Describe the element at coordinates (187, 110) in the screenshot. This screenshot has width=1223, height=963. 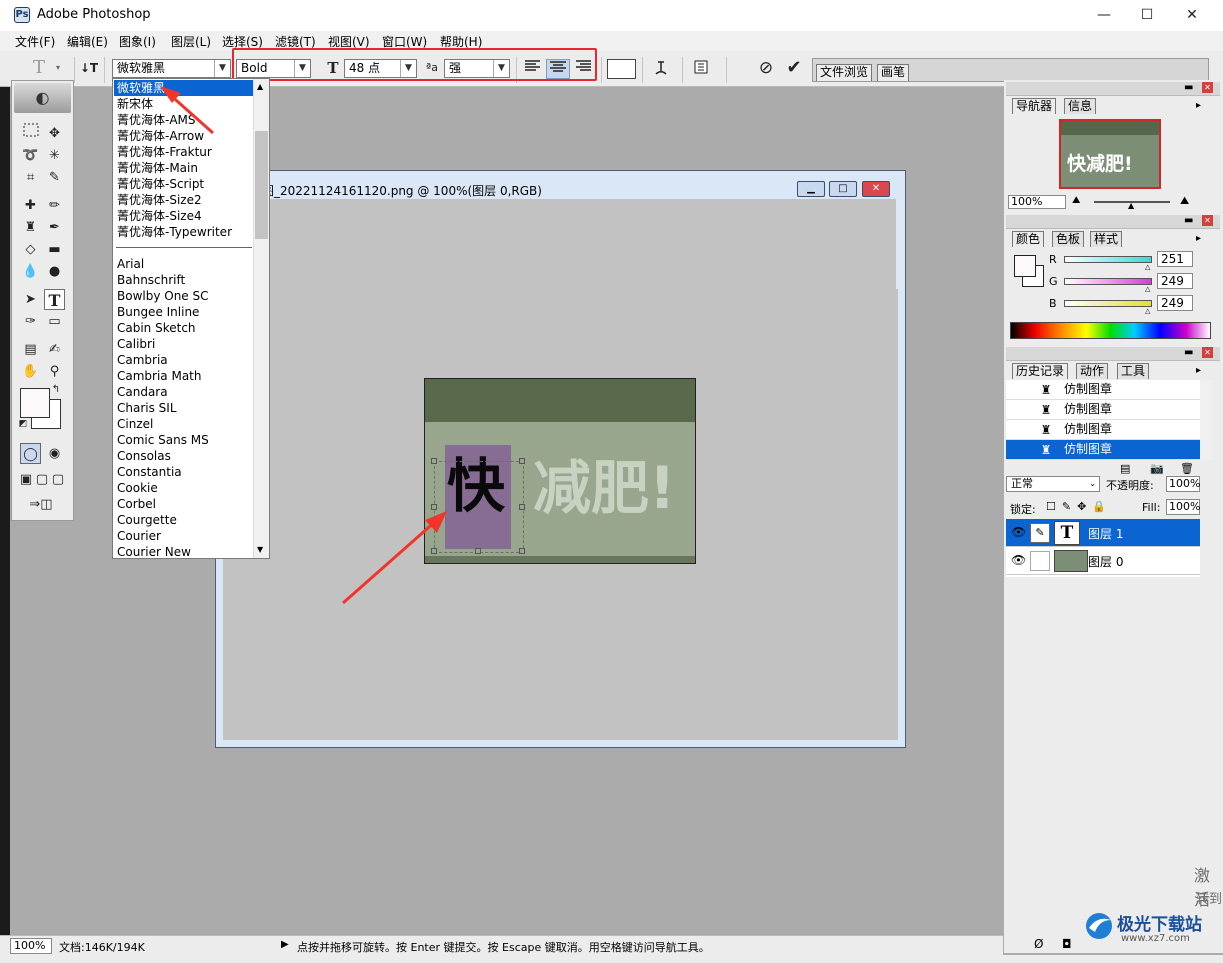
I see `arrow-to-font-list` at that location.